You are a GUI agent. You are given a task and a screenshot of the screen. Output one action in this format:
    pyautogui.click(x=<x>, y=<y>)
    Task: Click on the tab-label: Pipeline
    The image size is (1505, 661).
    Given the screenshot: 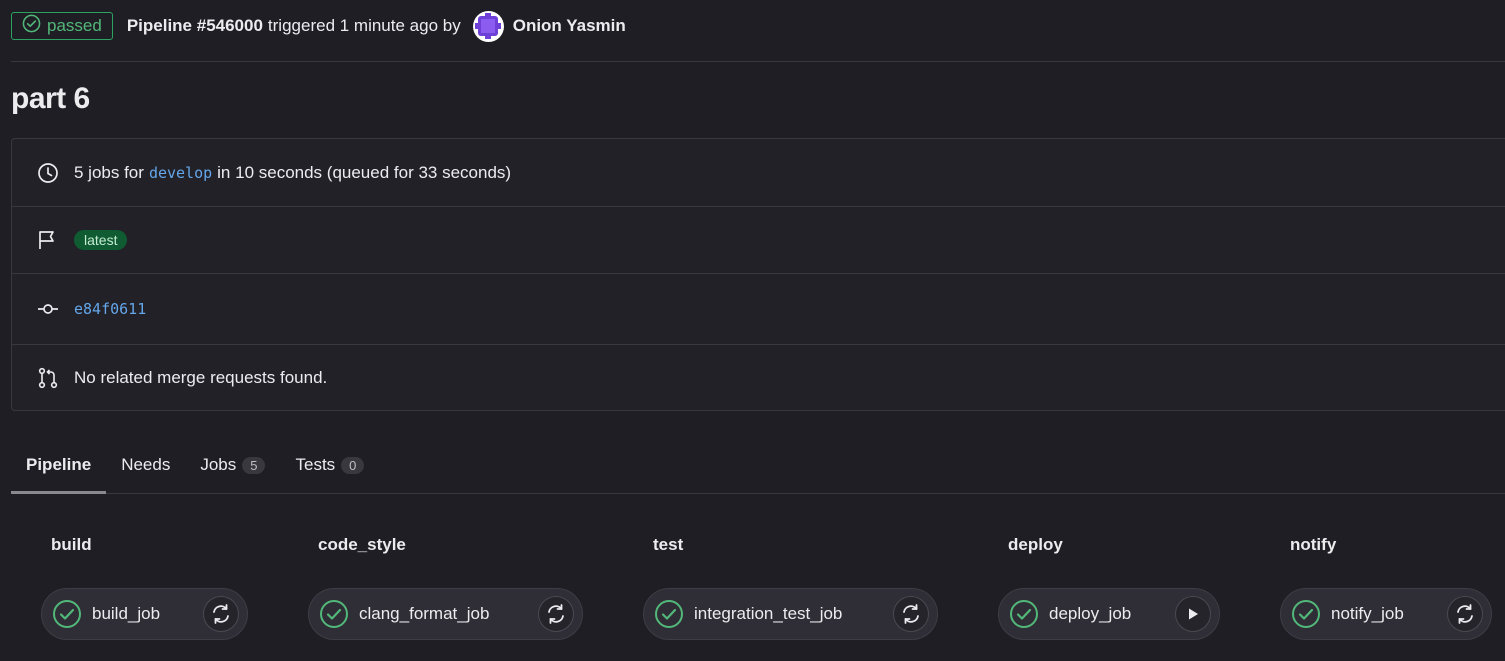 What is the action you would take?
    pyautogui.click(x=59, y=464)
    